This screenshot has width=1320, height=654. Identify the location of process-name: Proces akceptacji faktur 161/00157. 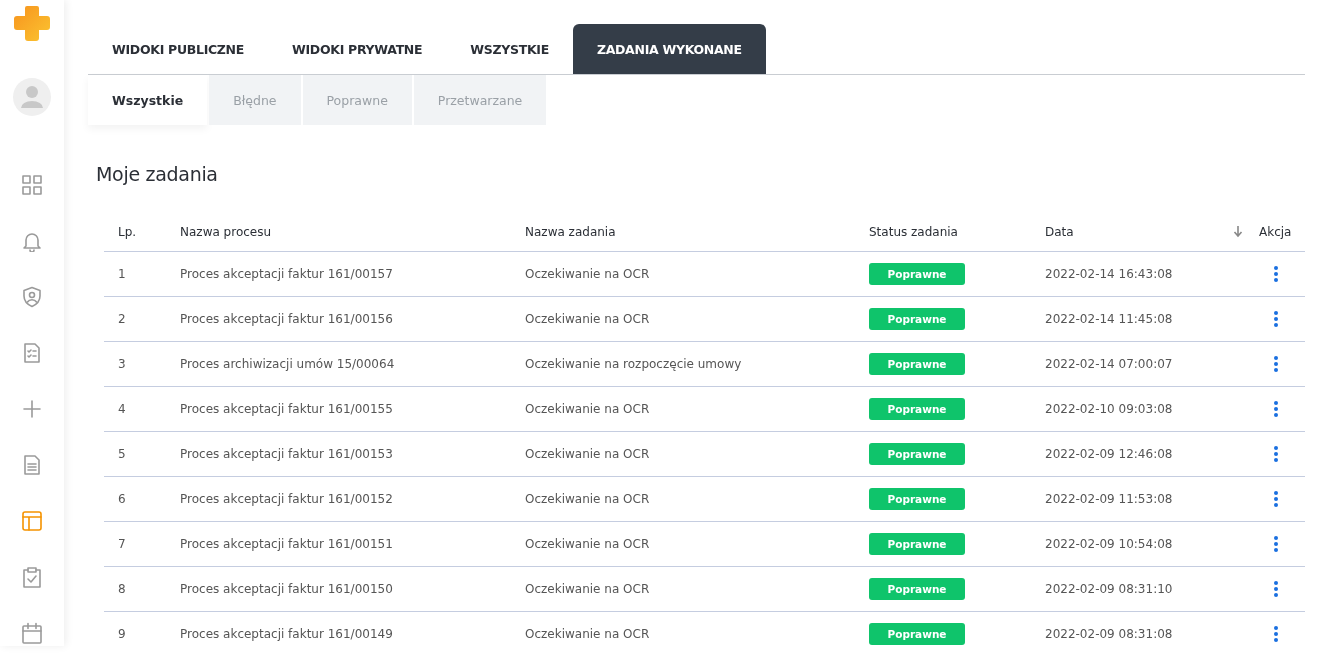
(286, 274).